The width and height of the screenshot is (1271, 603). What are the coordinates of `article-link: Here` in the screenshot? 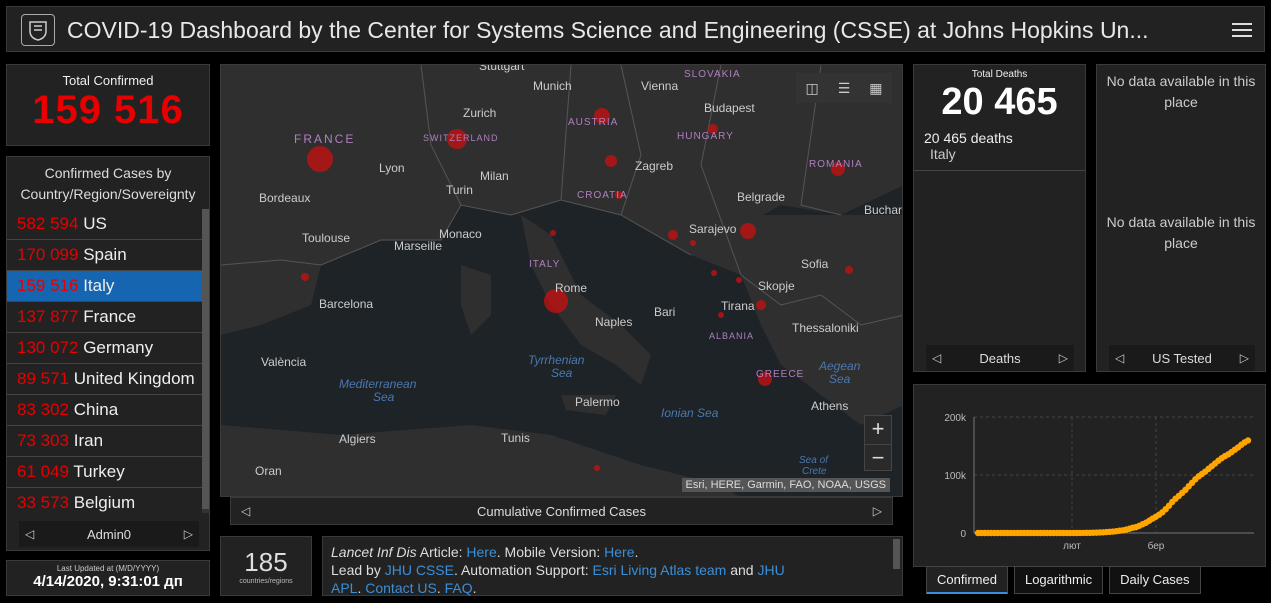 It's located at (481, 552).